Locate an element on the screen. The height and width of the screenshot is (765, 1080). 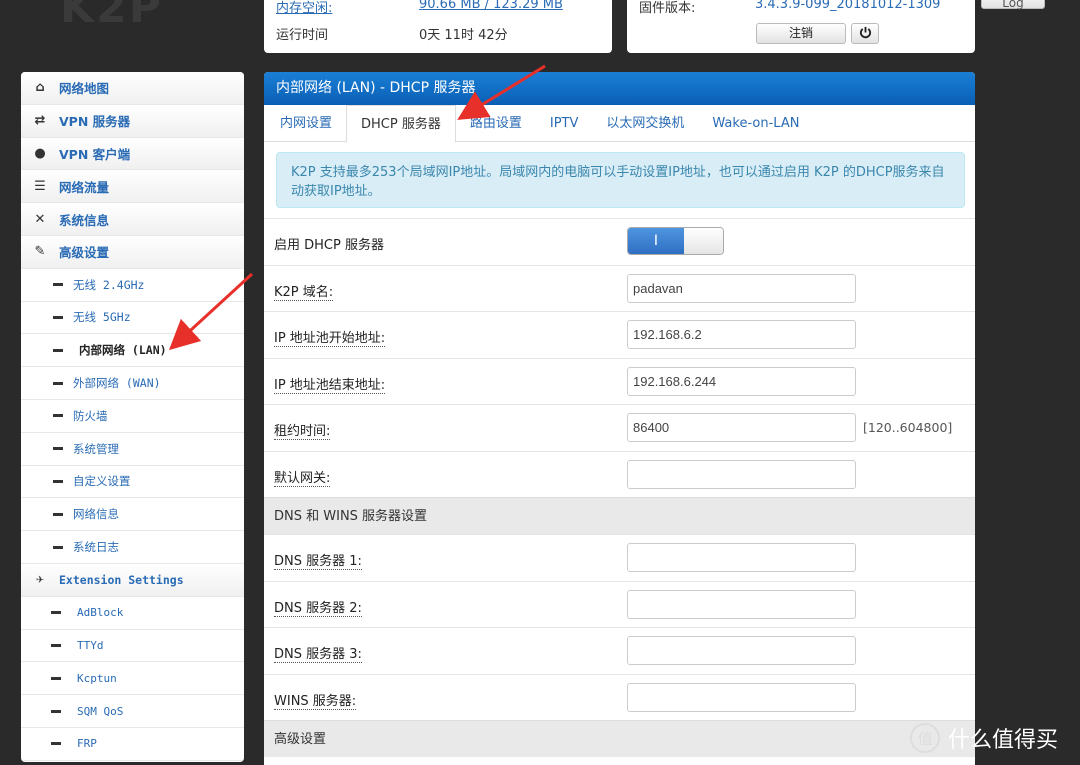
sidebar-item-label: 系统管理 is located at coordinates (96, 448).